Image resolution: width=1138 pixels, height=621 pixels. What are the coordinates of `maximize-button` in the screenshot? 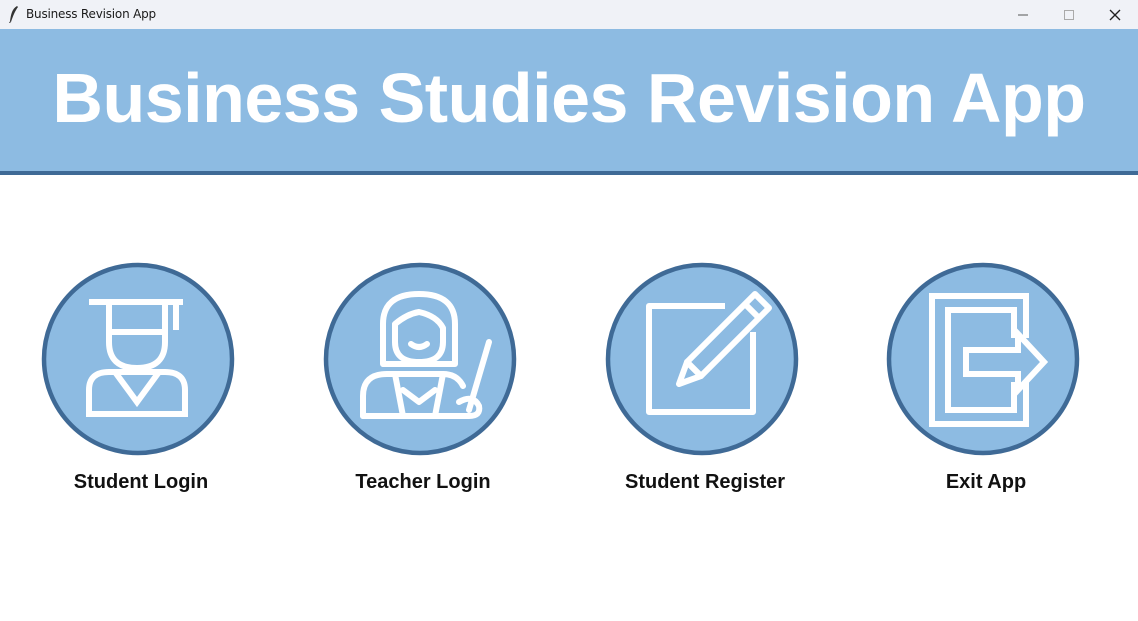 It's located at (1069, 14).